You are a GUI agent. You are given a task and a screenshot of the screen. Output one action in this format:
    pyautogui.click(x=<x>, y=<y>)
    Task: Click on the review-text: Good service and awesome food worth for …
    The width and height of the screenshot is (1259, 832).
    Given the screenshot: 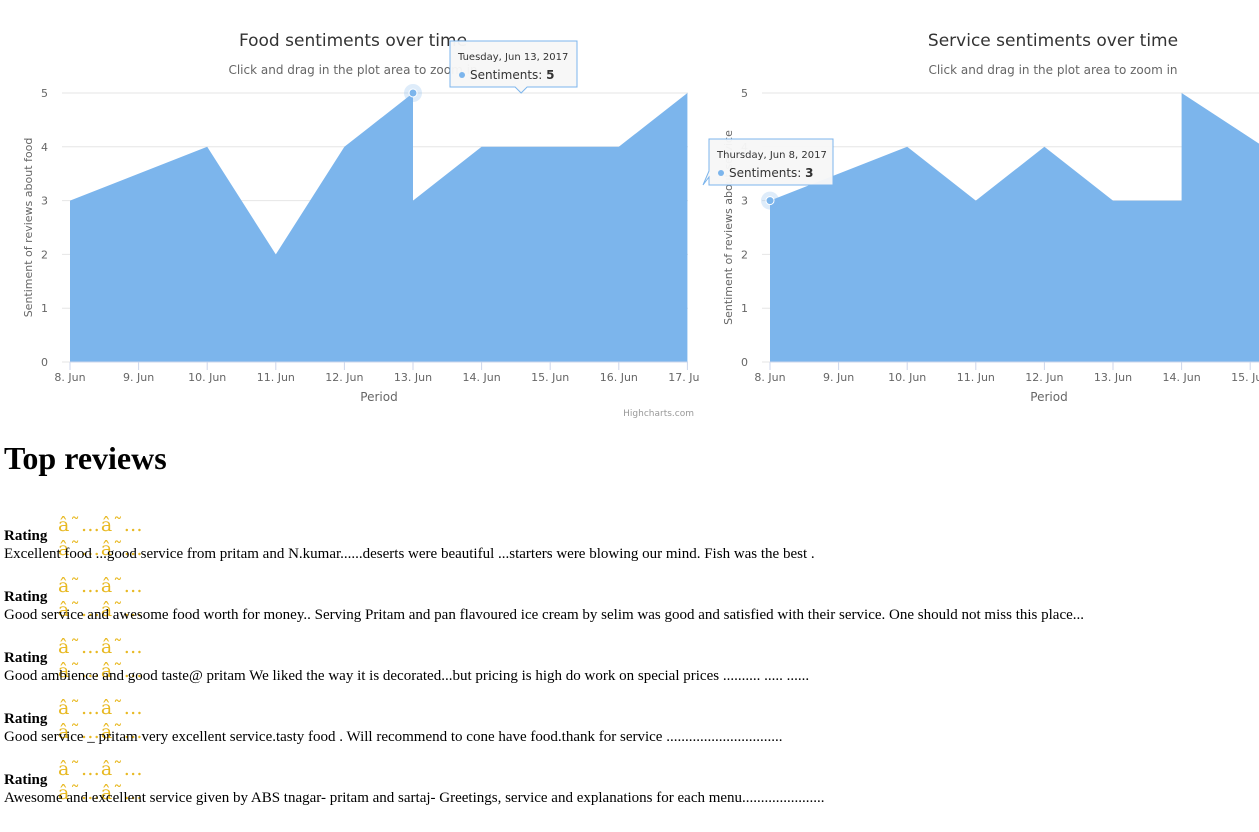 What is the action you would take?
    pyautogui.click(x=544, y=615)
    